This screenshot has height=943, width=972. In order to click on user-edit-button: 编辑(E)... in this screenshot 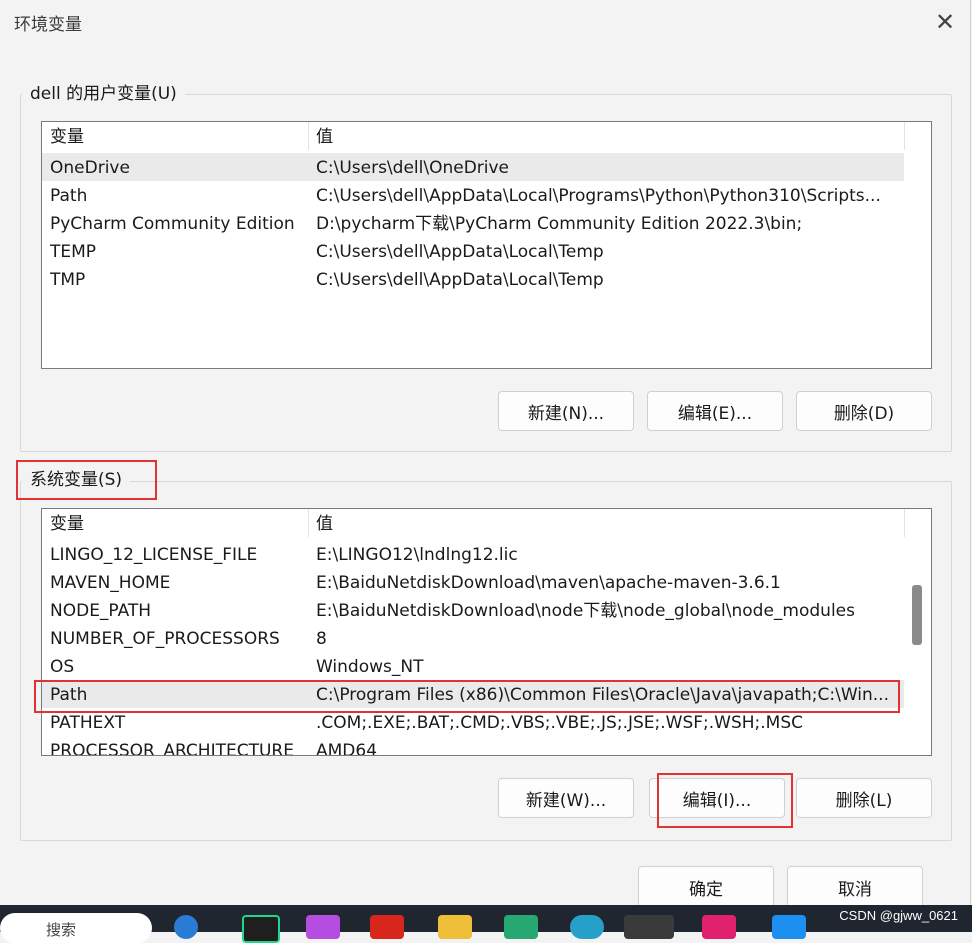, I will do `click(715, 411)`.